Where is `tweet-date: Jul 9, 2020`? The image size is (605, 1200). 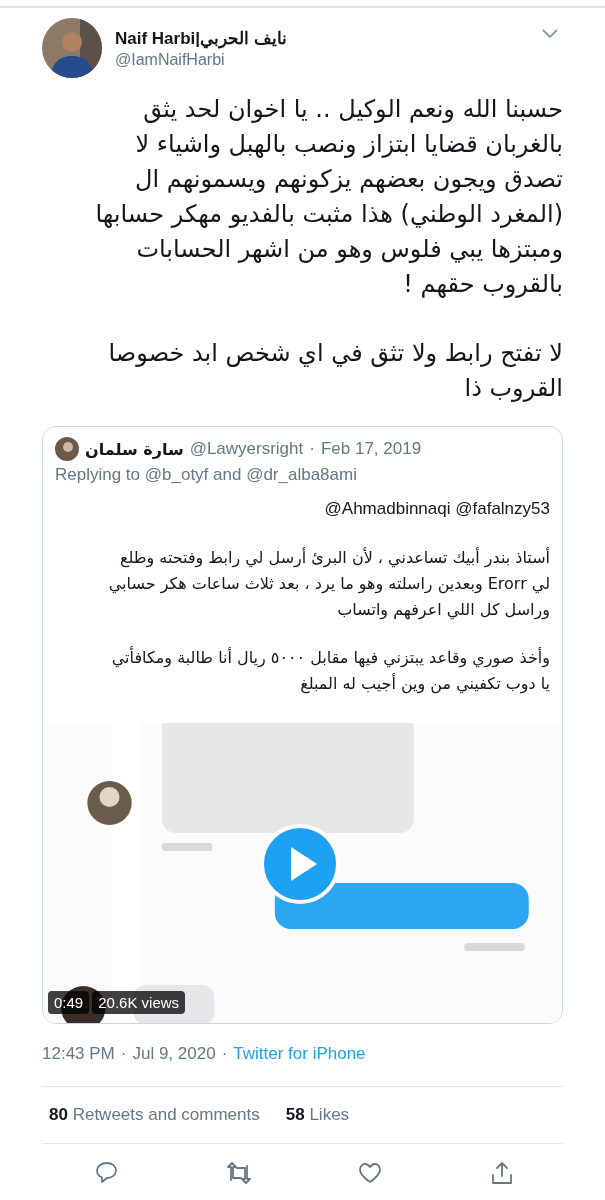 tweet-date: Jul 9, 2020 is located at coordinates (174, 1054).